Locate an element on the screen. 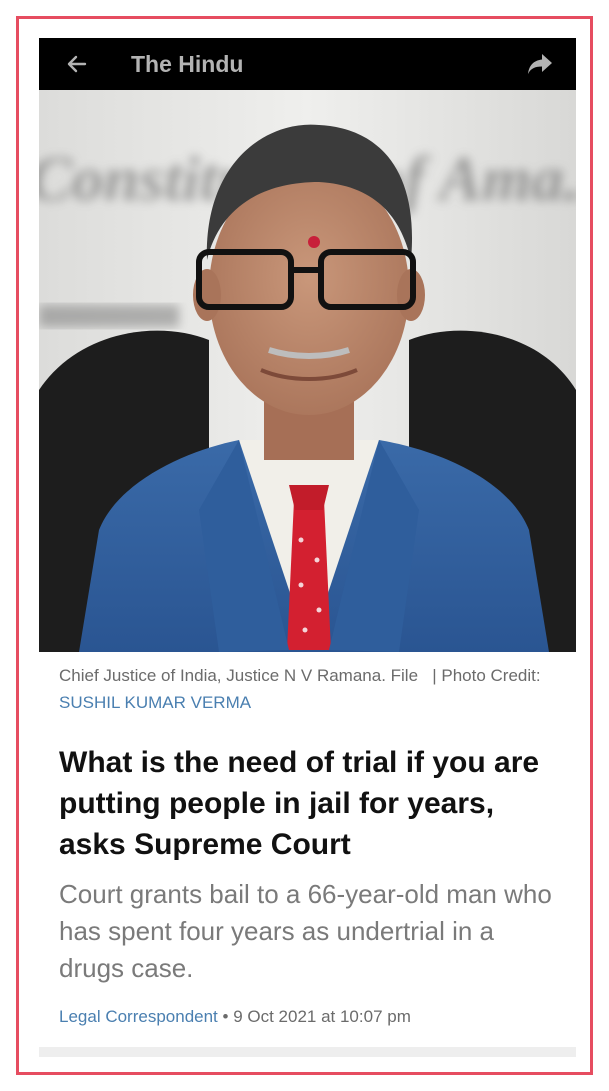 The height and width of the screenshot is (1091, 609). caption-credit-prefix: | Photo Credit: is located at coordinates (486, 675).